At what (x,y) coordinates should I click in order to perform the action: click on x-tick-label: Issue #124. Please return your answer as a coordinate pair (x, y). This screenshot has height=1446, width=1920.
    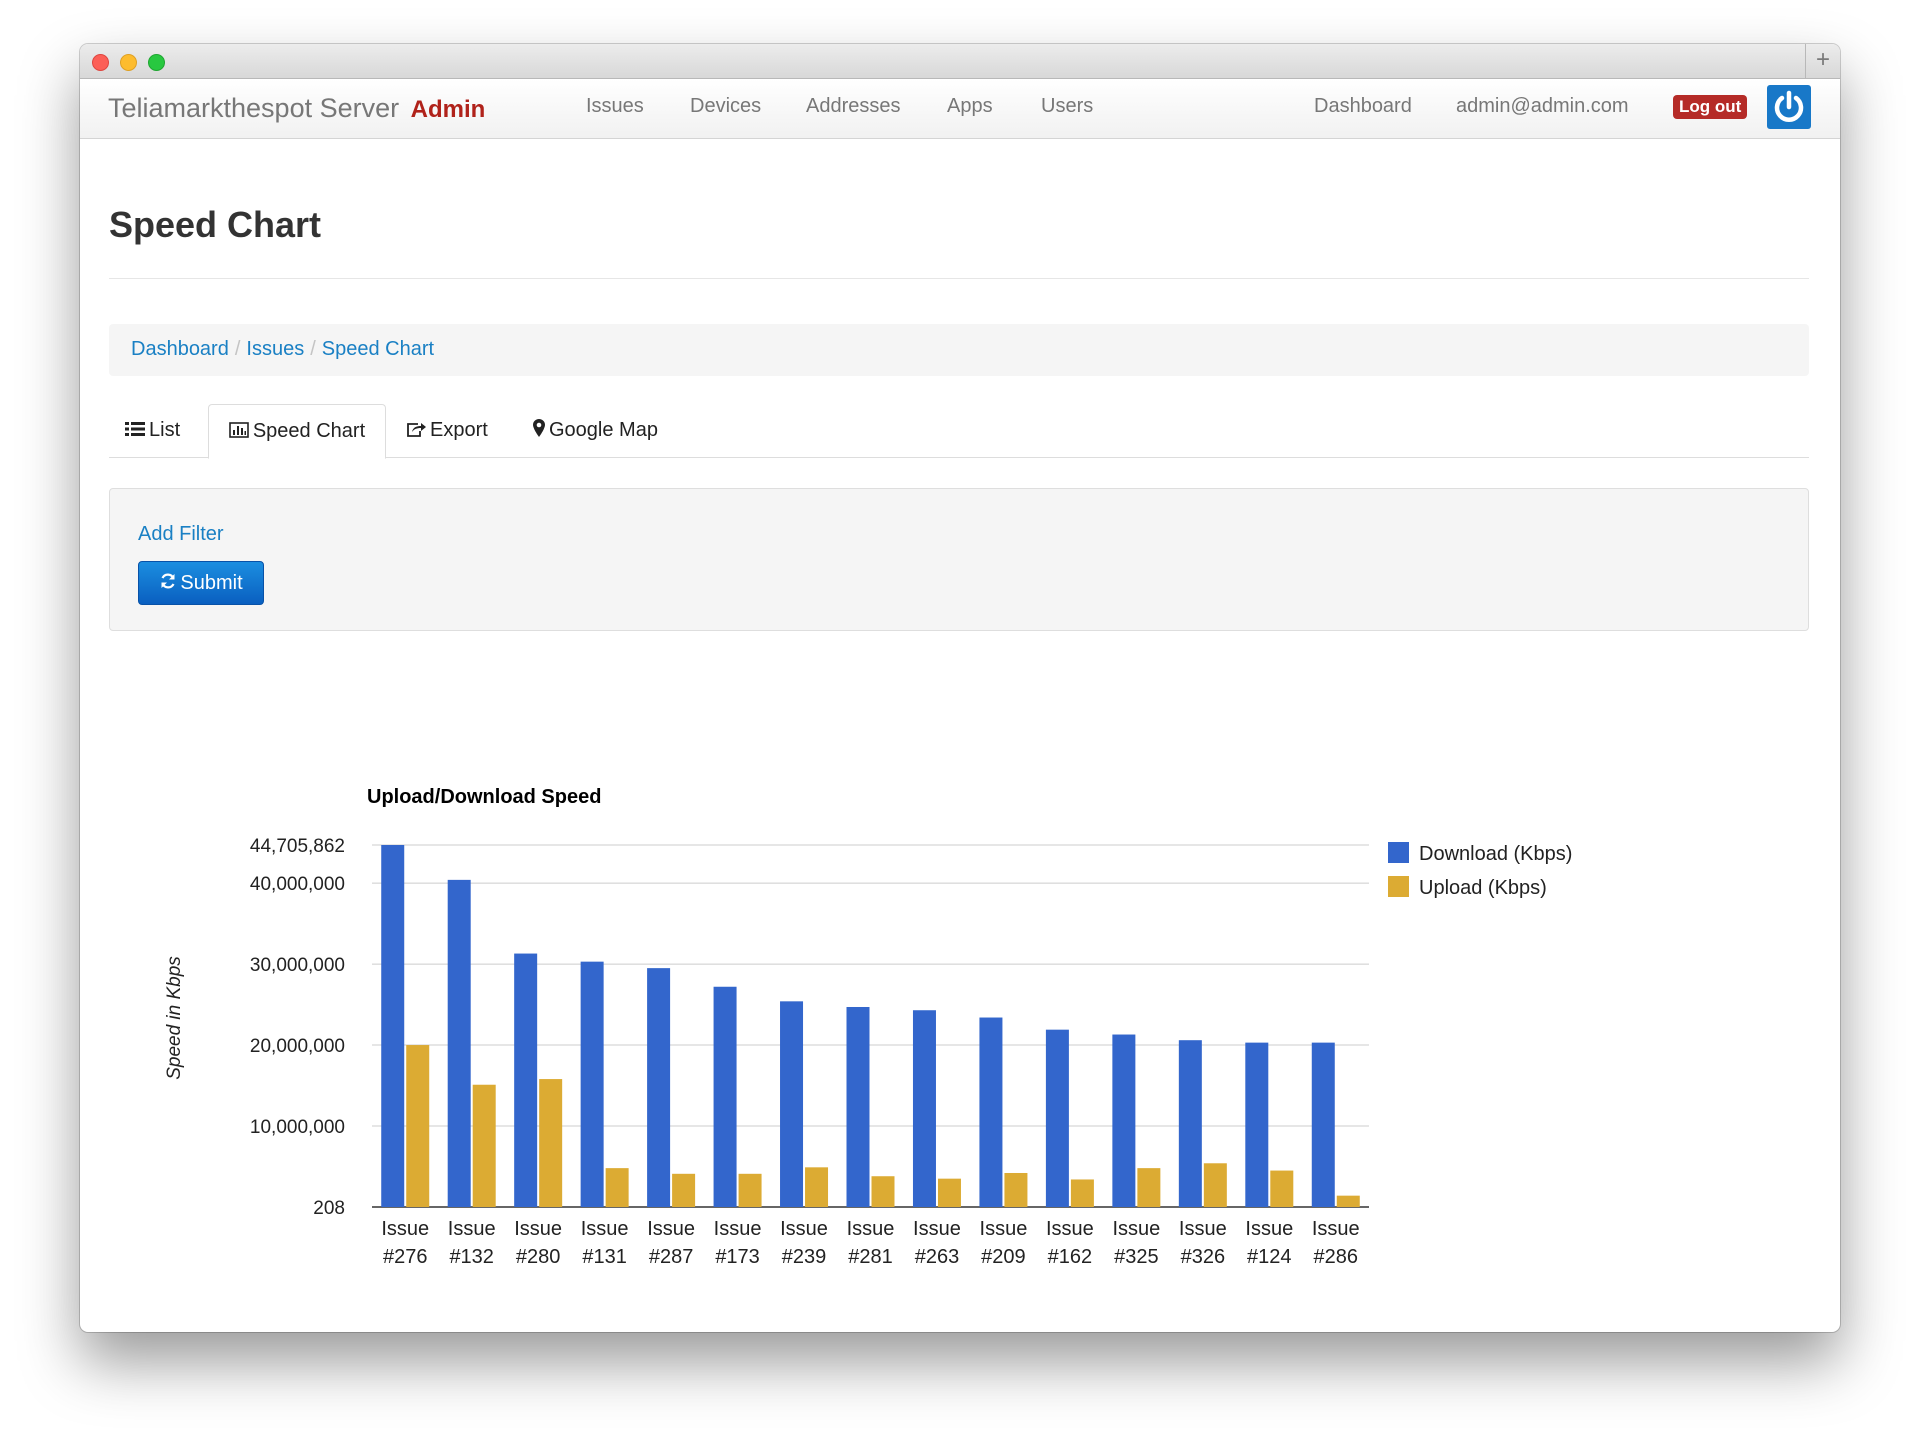
    Looking at the image, I should click on (1269, 1243).